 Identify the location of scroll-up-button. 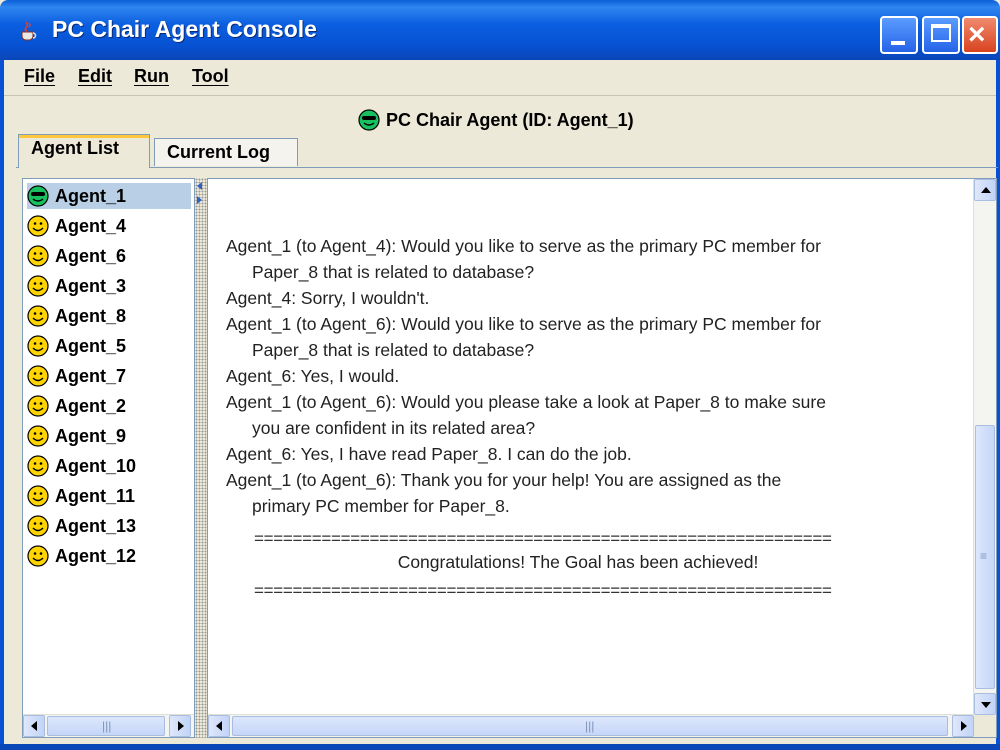
(985, 190).